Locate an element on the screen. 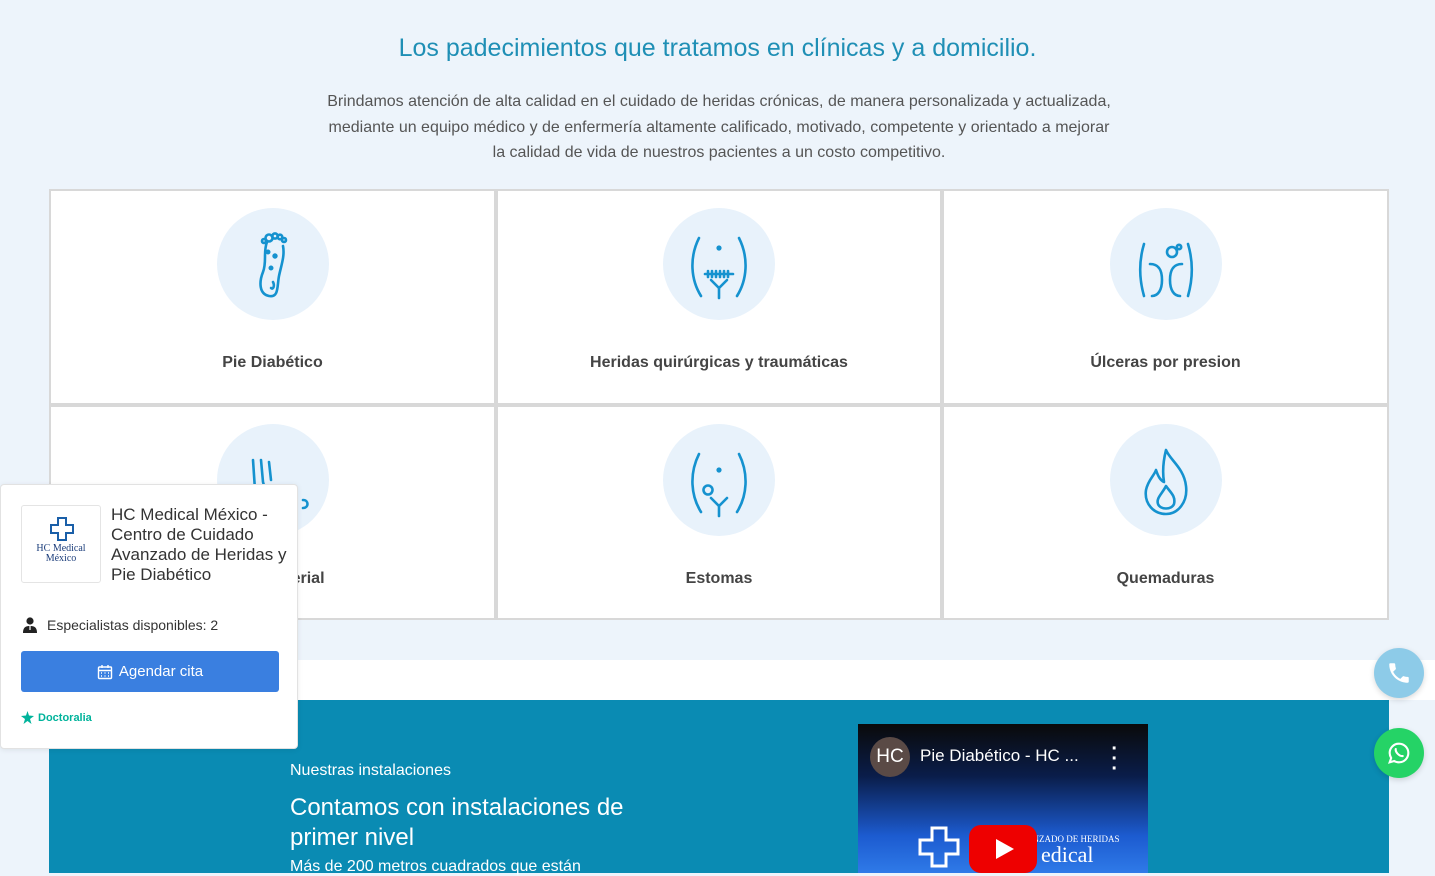  whatsapp-icon is located at coordinates (1399, 753).